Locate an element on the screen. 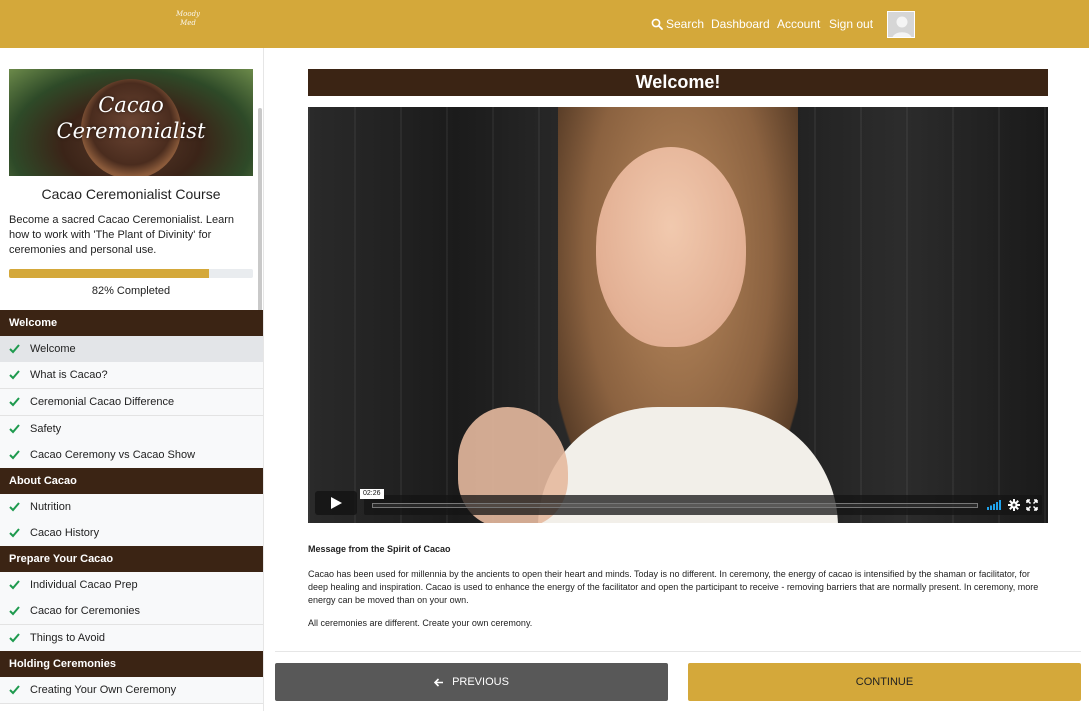 This screenshot has height=711, width=1089. nav-signout: Sign out is located at coordinates (851, 24).